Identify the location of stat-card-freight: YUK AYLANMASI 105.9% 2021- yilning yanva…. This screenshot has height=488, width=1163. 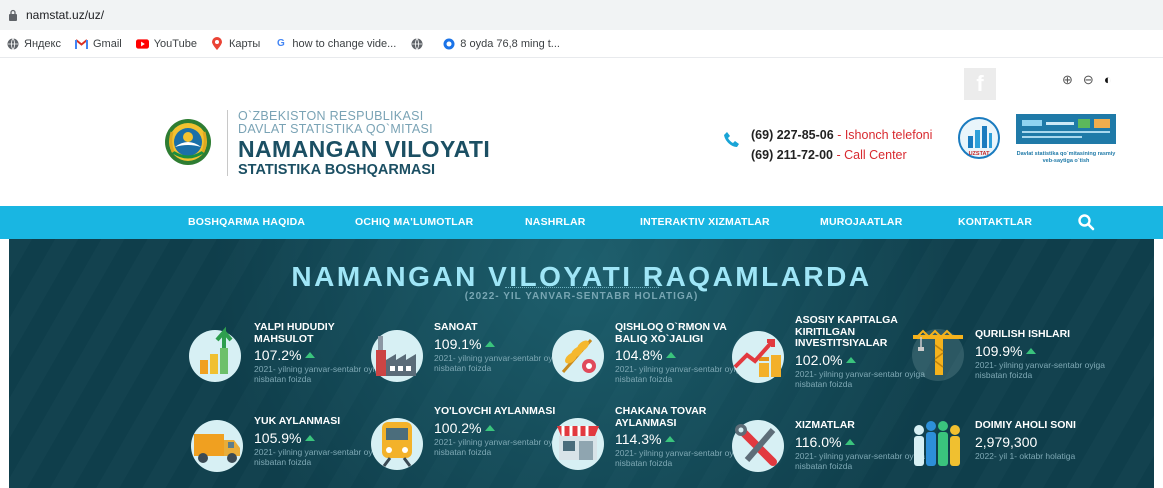
(288, 447).